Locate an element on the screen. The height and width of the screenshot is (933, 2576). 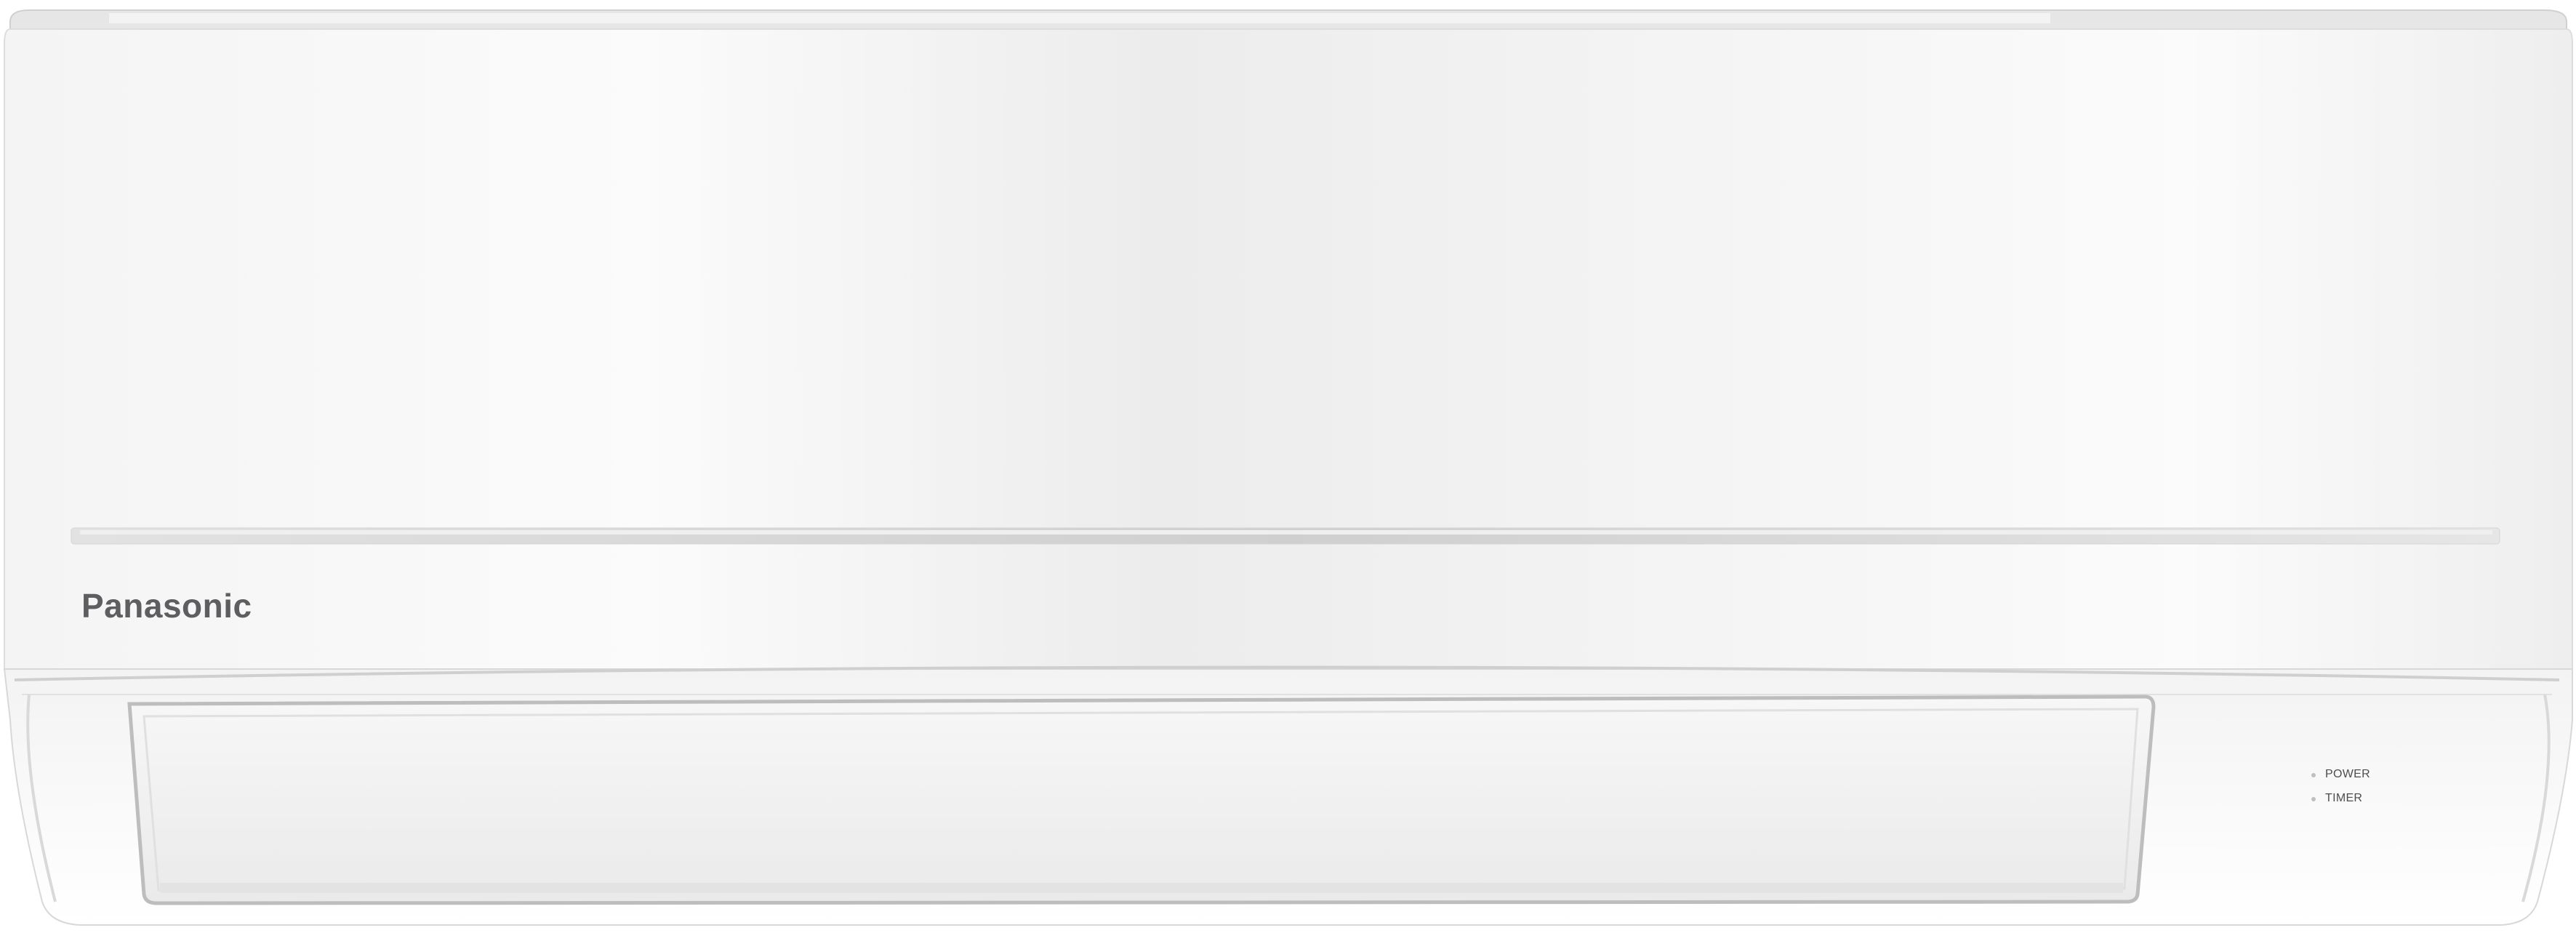
indicator-timer-label: TIMER is located at coordinates (2344, 798).